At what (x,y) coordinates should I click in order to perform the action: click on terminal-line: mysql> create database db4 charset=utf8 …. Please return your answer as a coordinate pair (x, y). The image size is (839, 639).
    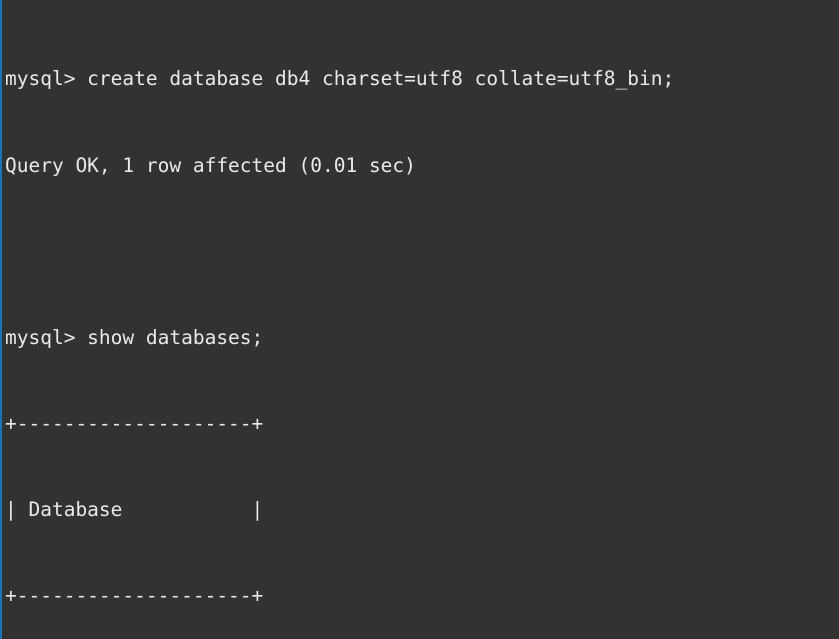
    Looking at the image, I should click on (340, 79).